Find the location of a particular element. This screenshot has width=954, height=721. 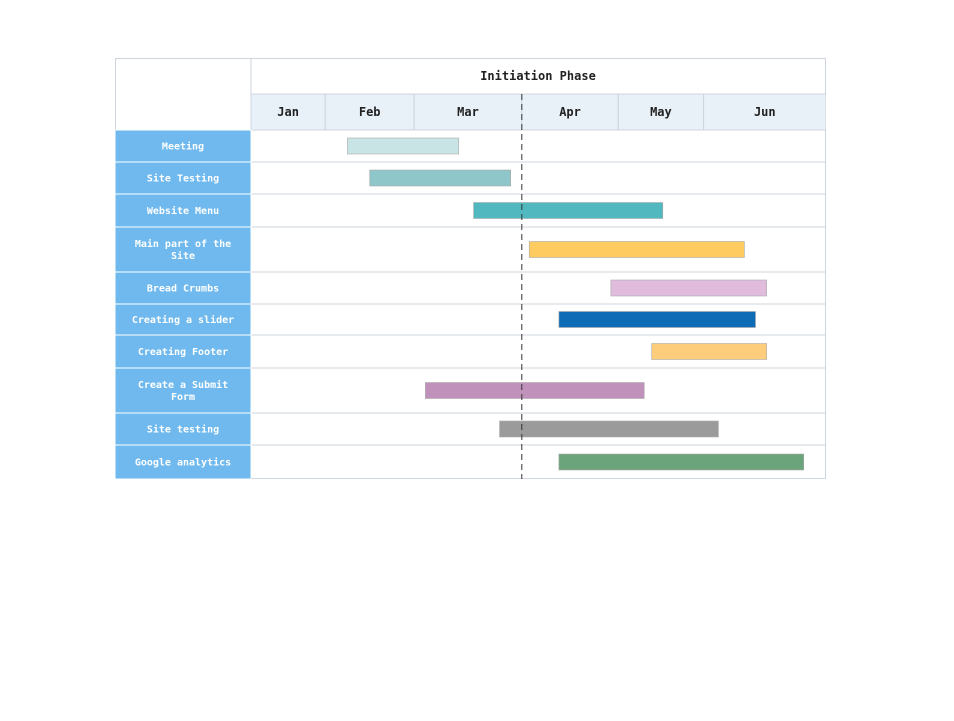

month-label: Apr is located at coordinates (570, 112).